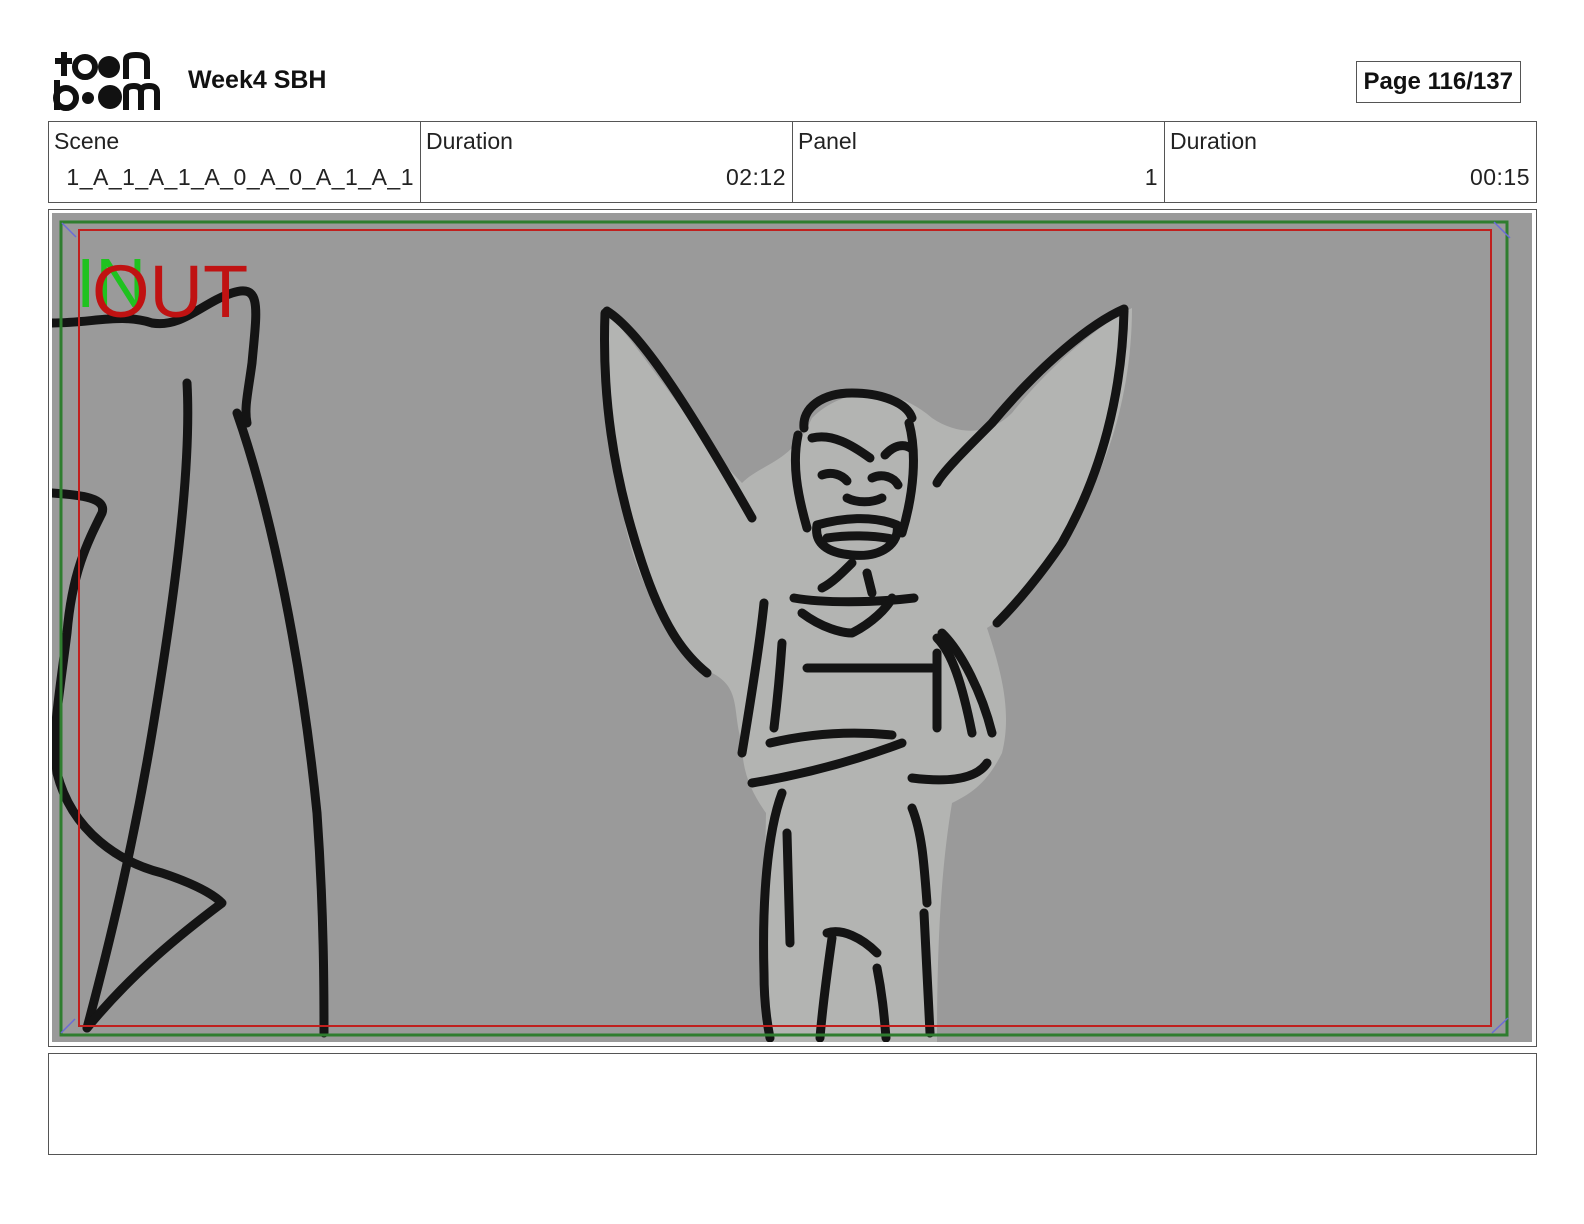 This screenshot has height=1224, width=1584. What do you see at coordinates (257, 80) in the screenshot?
I see `project-title: Week4 SBH` at bounding box center [257, 80].